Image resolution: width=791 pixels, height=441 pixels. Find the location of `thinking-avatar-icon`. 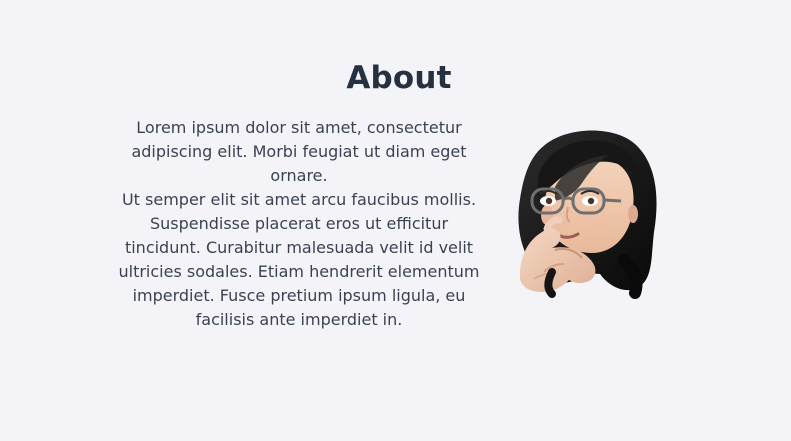

thinking-avatar-icon is located at coordinates (587, 214).